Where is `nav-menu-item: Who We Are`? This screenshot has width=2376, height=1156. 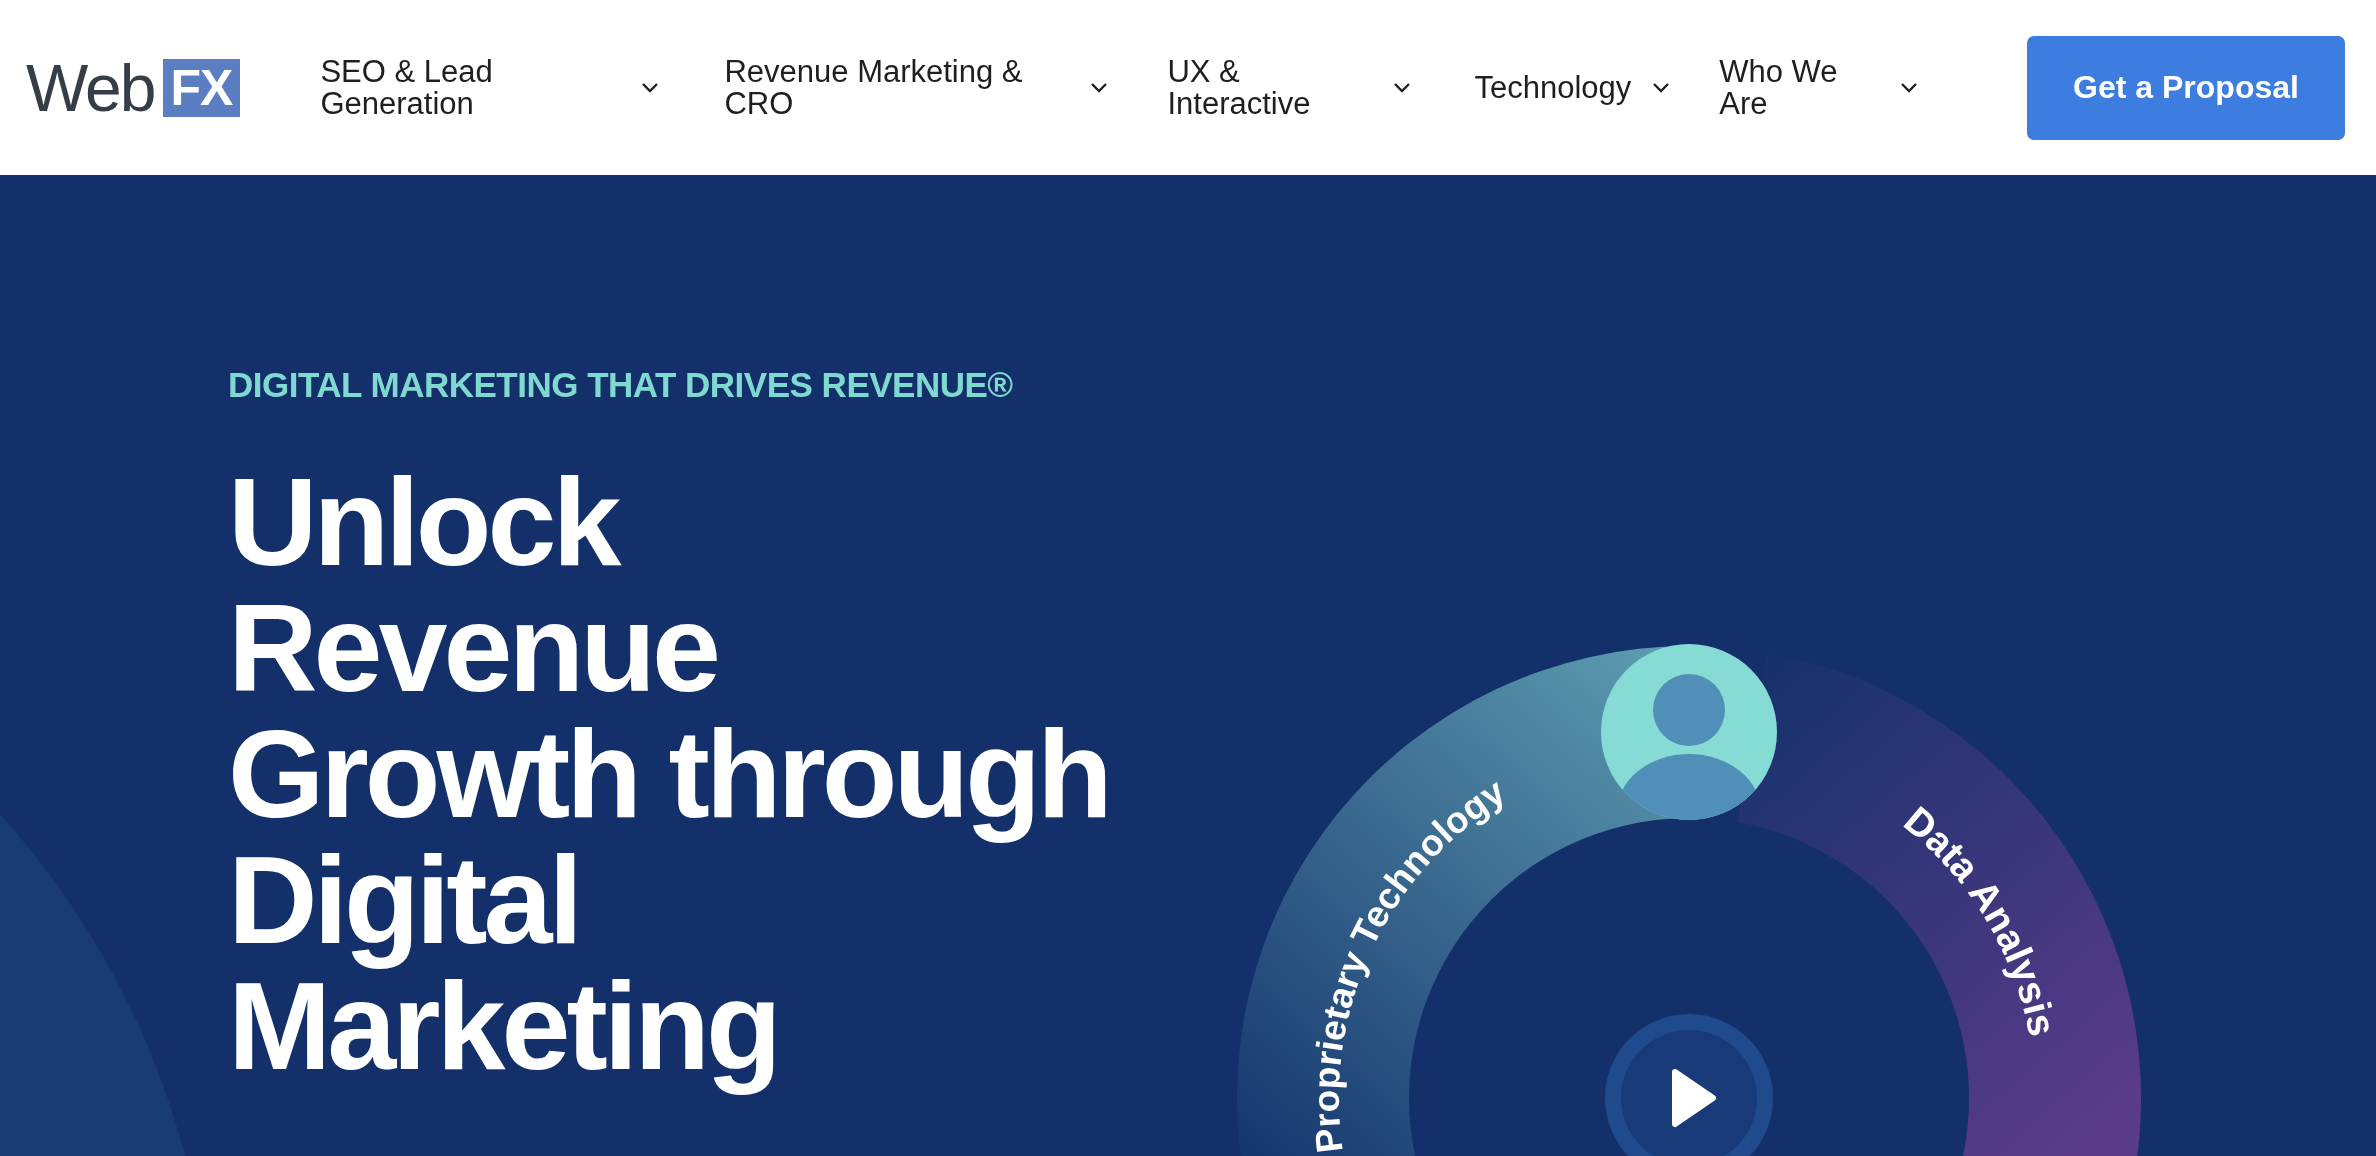 nav-menu-item: Who We Are is located at coordinates (1819, 87).